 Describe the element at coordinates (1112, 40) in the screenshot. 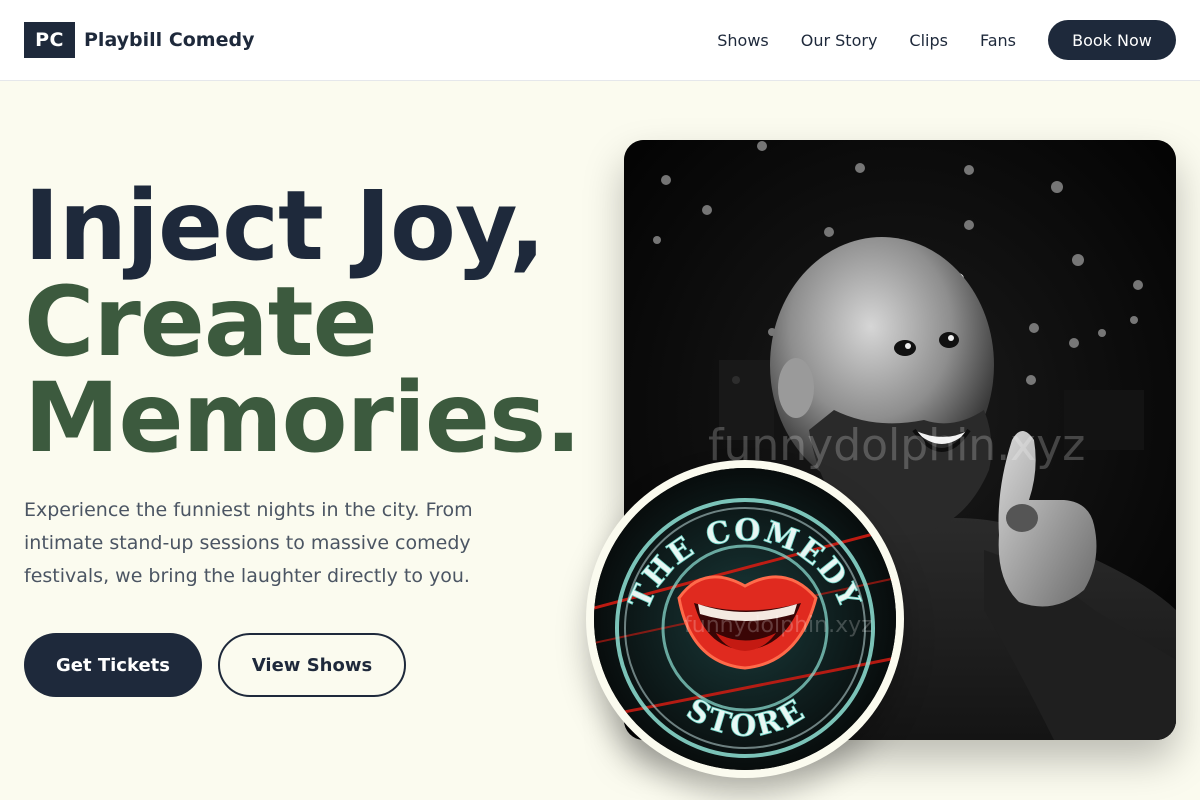

I see `book-now-button: Book Now` at that location.